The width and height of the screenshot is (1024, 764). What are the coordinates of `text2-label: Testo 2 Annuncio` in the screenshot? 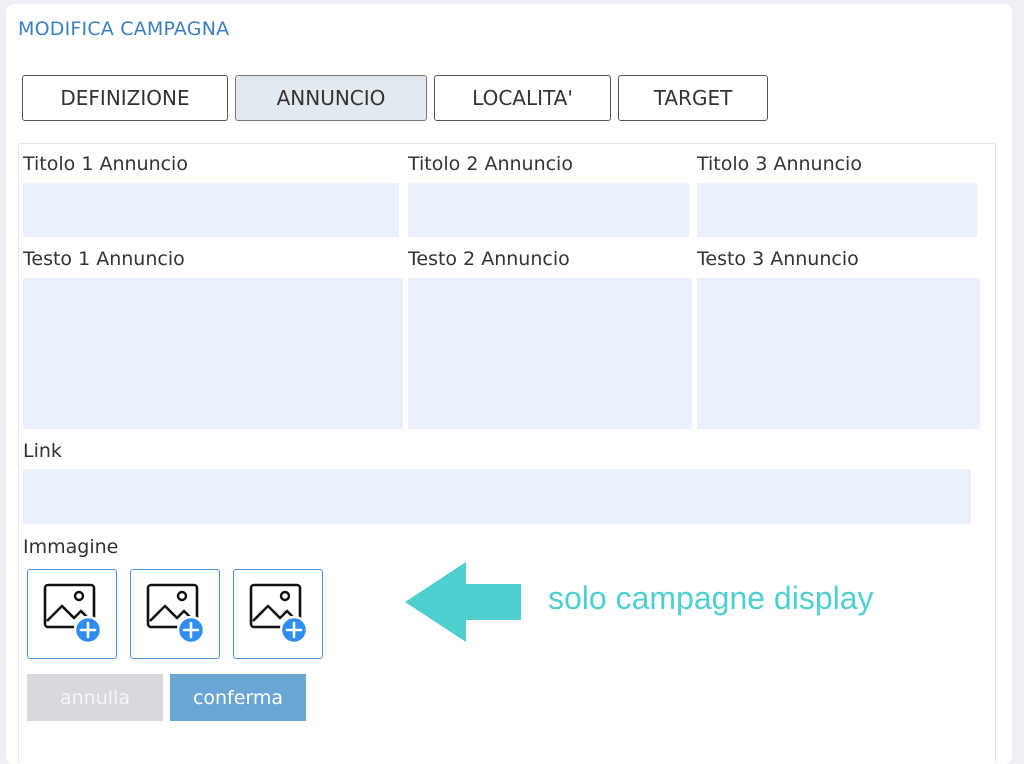 It's located at (489, 259).